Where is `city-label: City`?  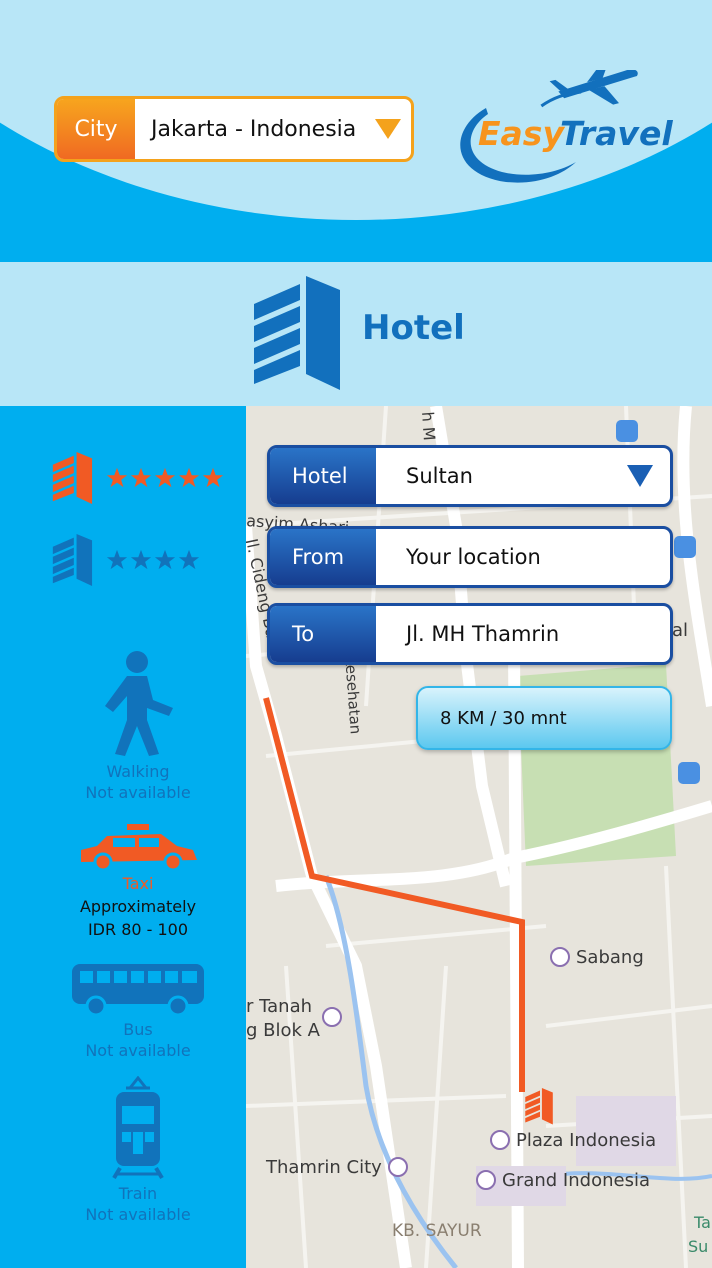
city-label: City is located at coordinates (96, 129).